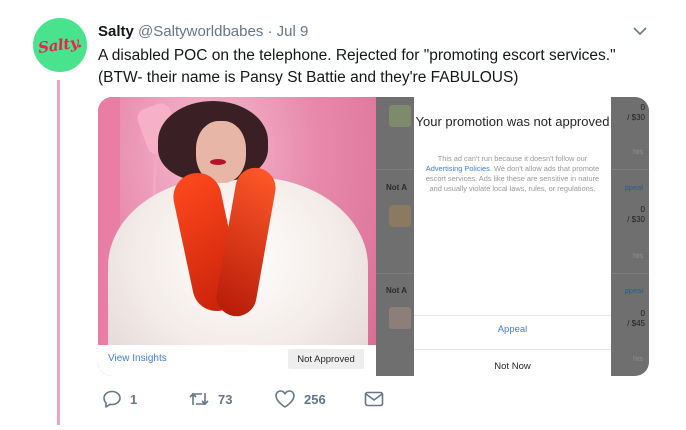 This screenshot has height=430, width=686. I want to click on bg-row3-status: Not A, so click(397, 290).